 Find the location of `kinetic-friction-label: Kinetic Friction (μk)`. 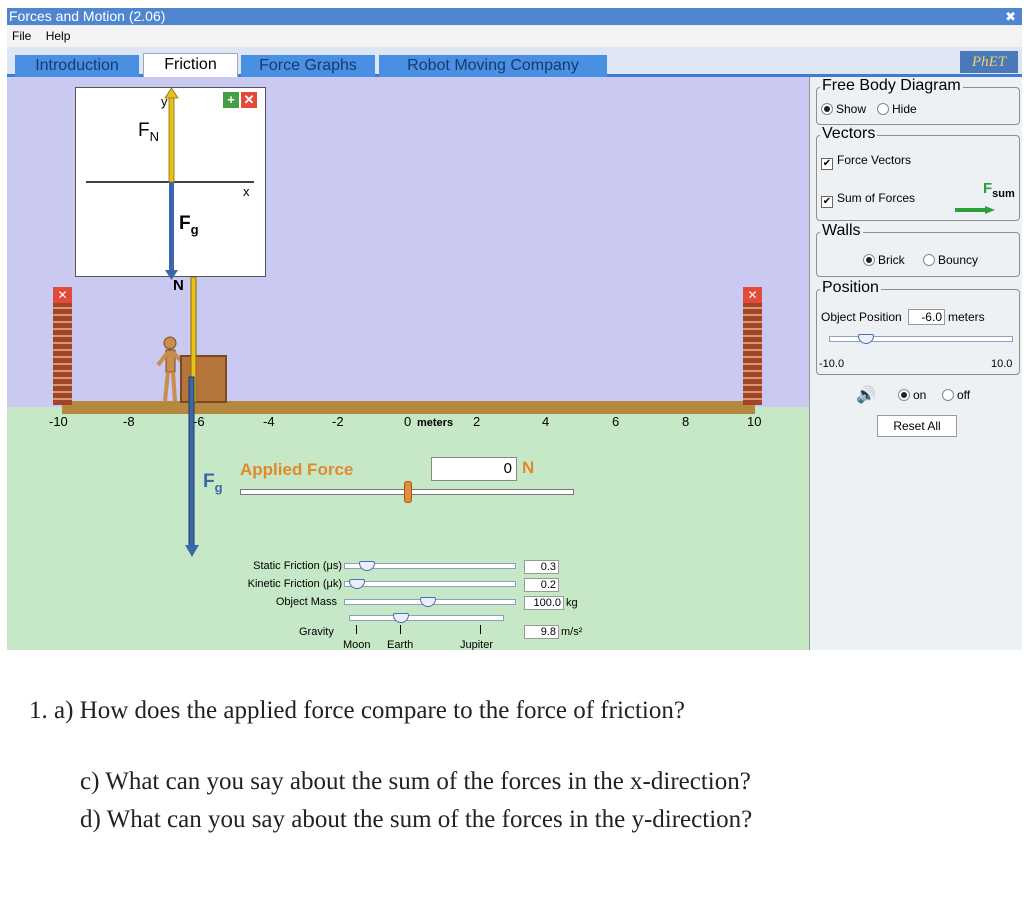

kinetic-friction-label: Kinetic Friction (μk) is located at coordinates (294, 584).